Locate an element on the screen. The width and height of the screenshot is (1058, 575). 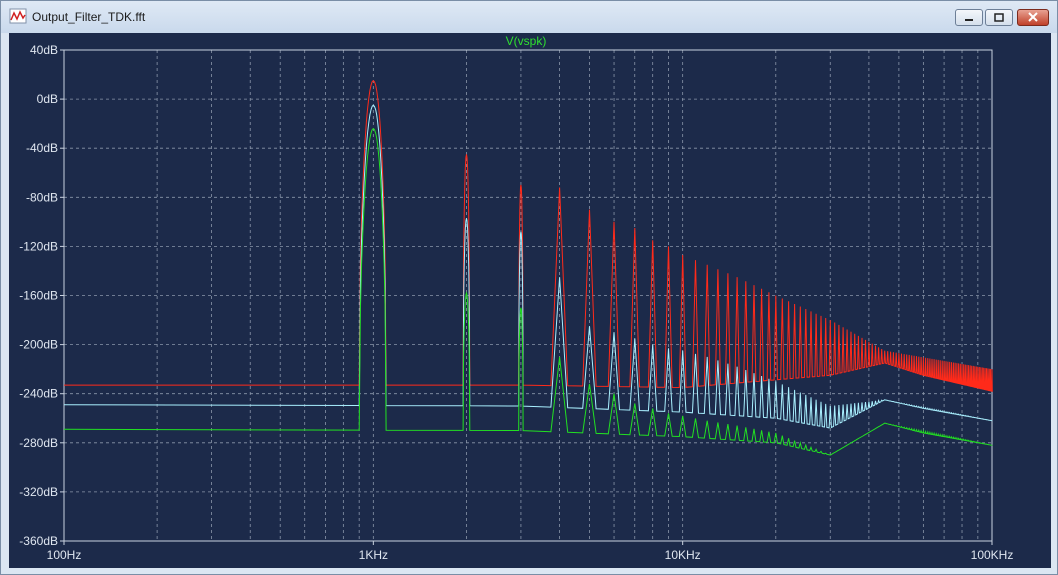
y-tick-label: -280dB is located at coordinates (38, 443).